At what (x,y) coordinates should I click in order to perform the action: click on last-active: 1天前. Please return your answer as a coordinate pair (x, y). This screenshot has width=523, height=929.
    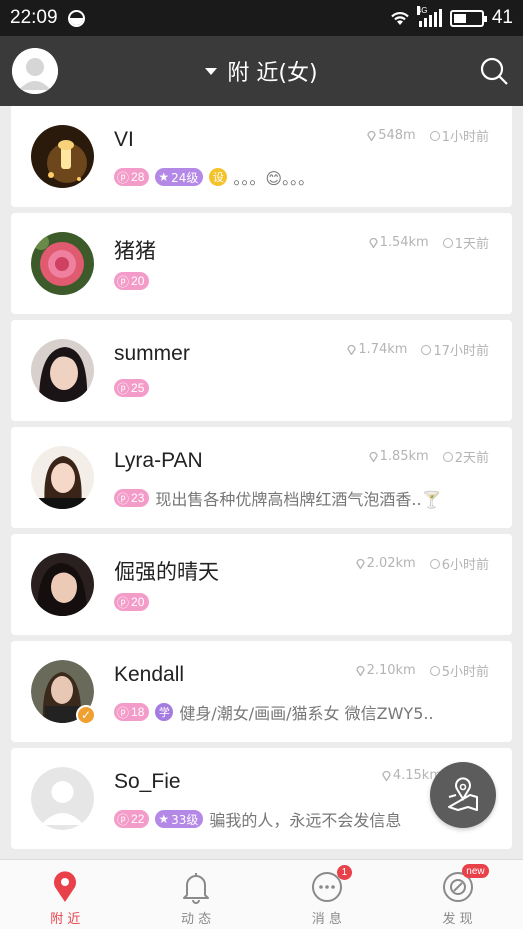
    Looking at the image, I should click on (471, 244).